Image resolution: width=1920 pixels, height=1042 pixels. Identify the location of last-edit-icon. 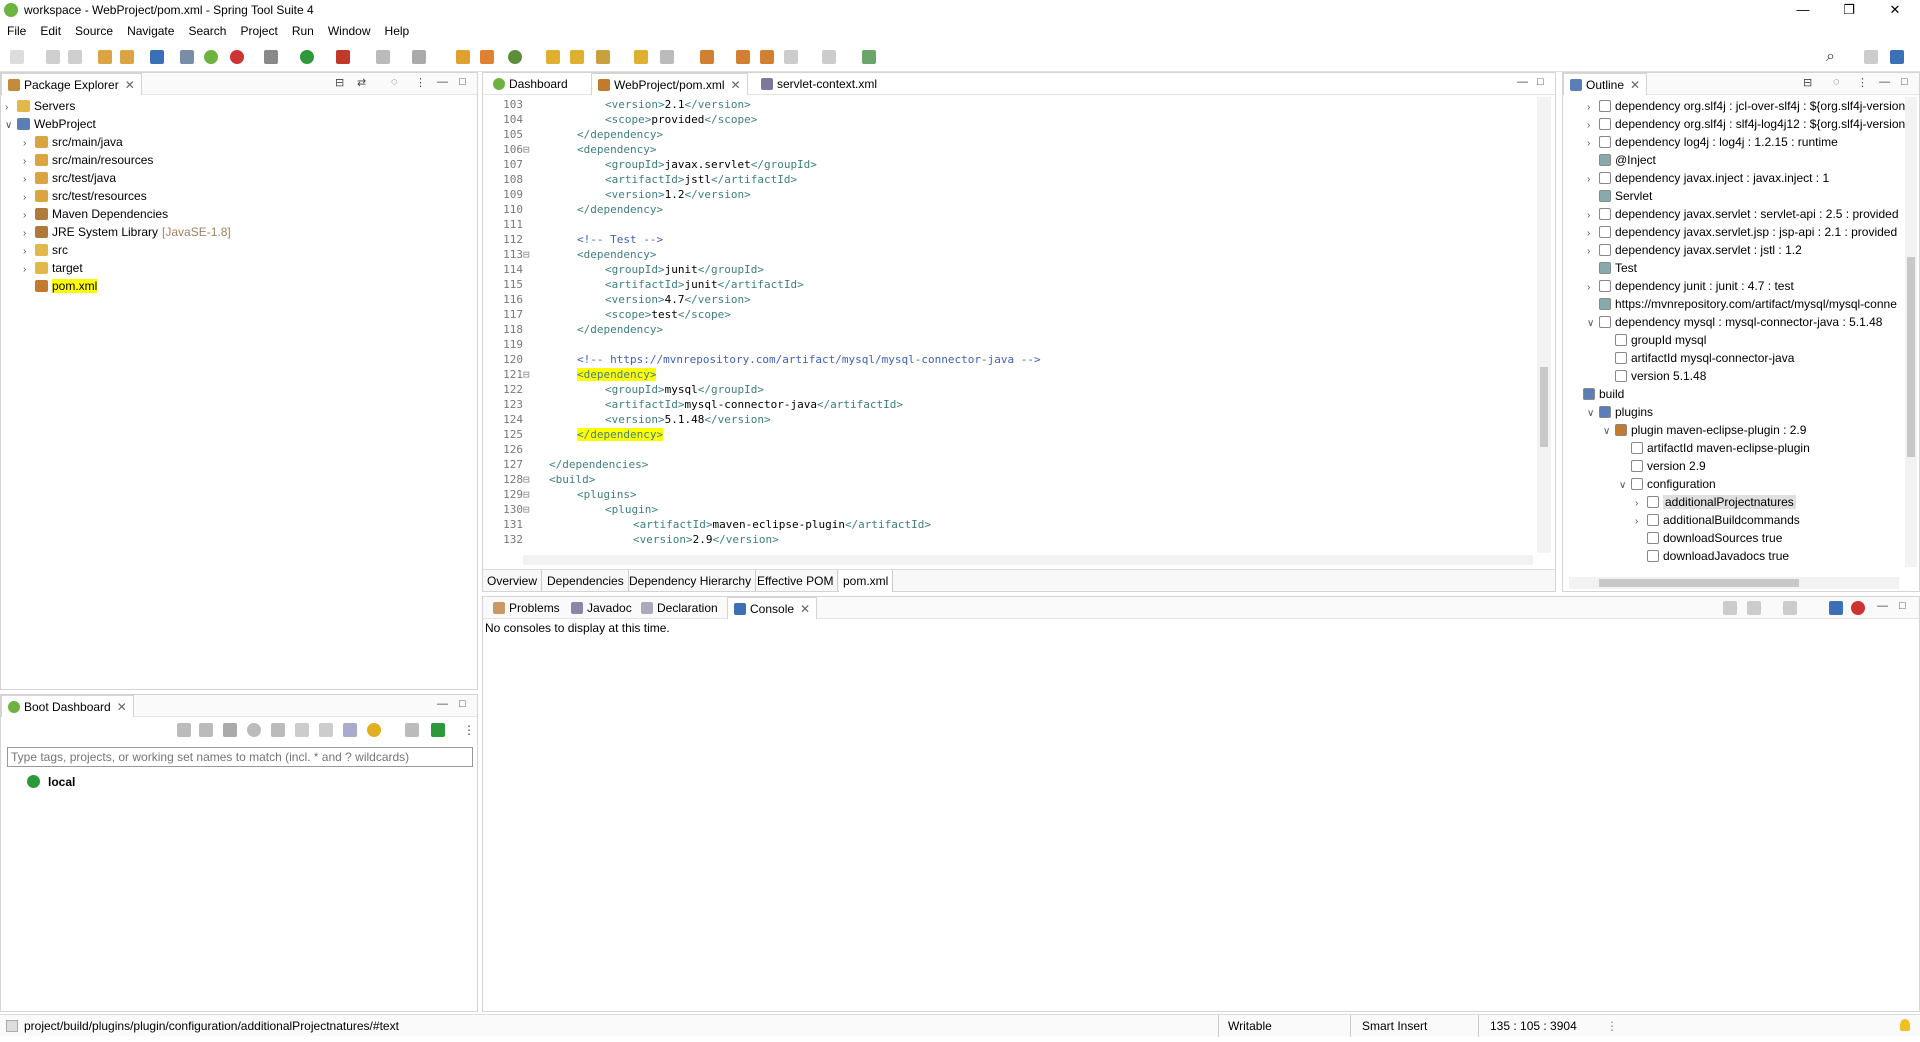
(743, 57).